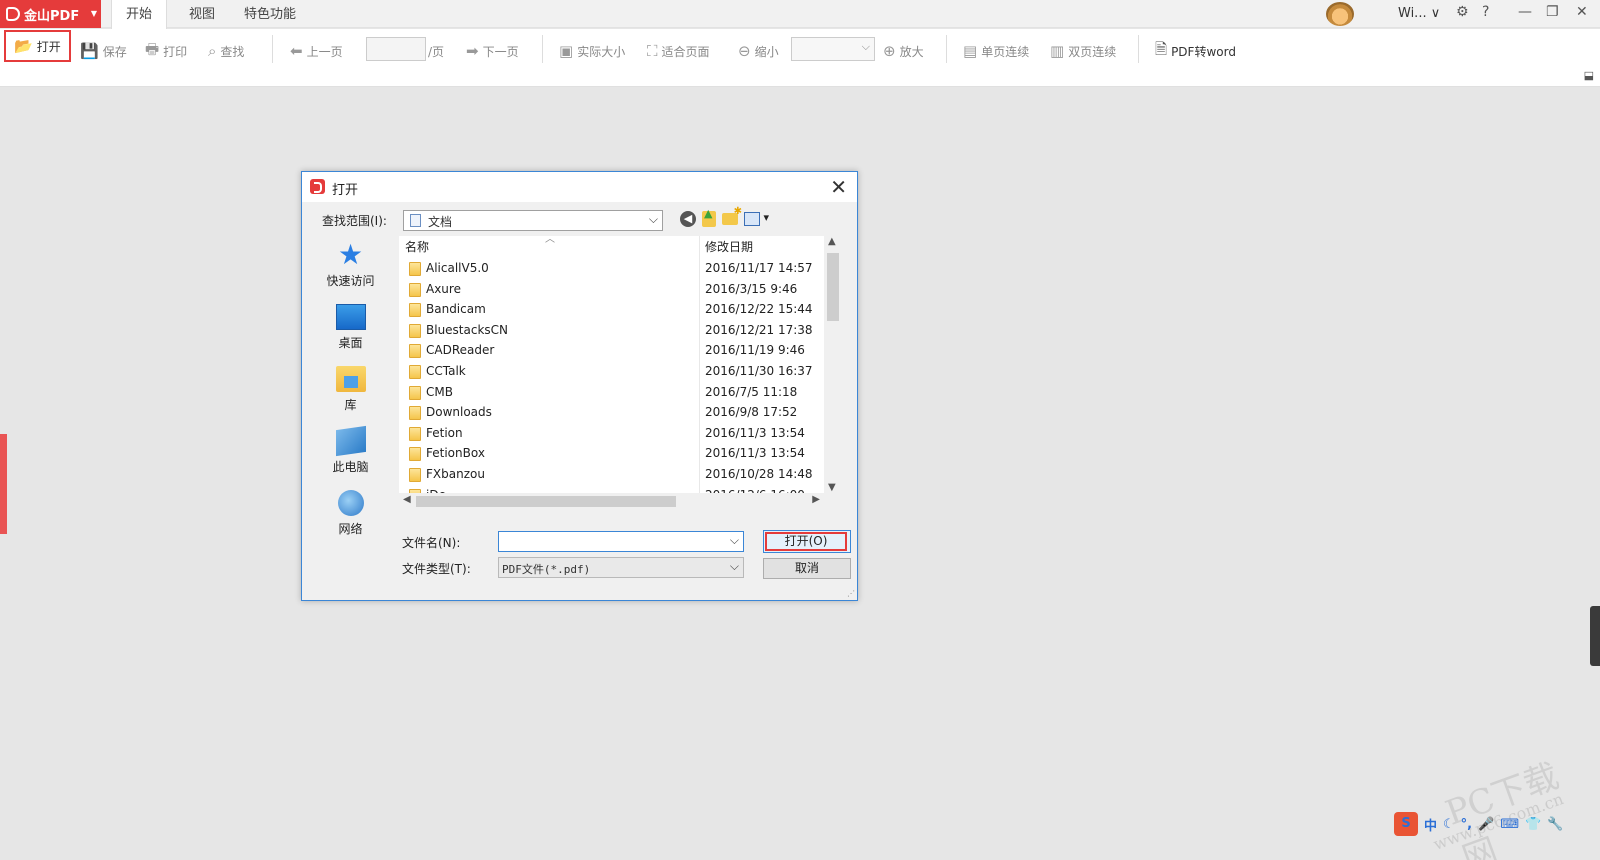  Describe the element at coordinates (833, 49) in the screenshot. I see `zoom-level-select: ⌵` at that location.